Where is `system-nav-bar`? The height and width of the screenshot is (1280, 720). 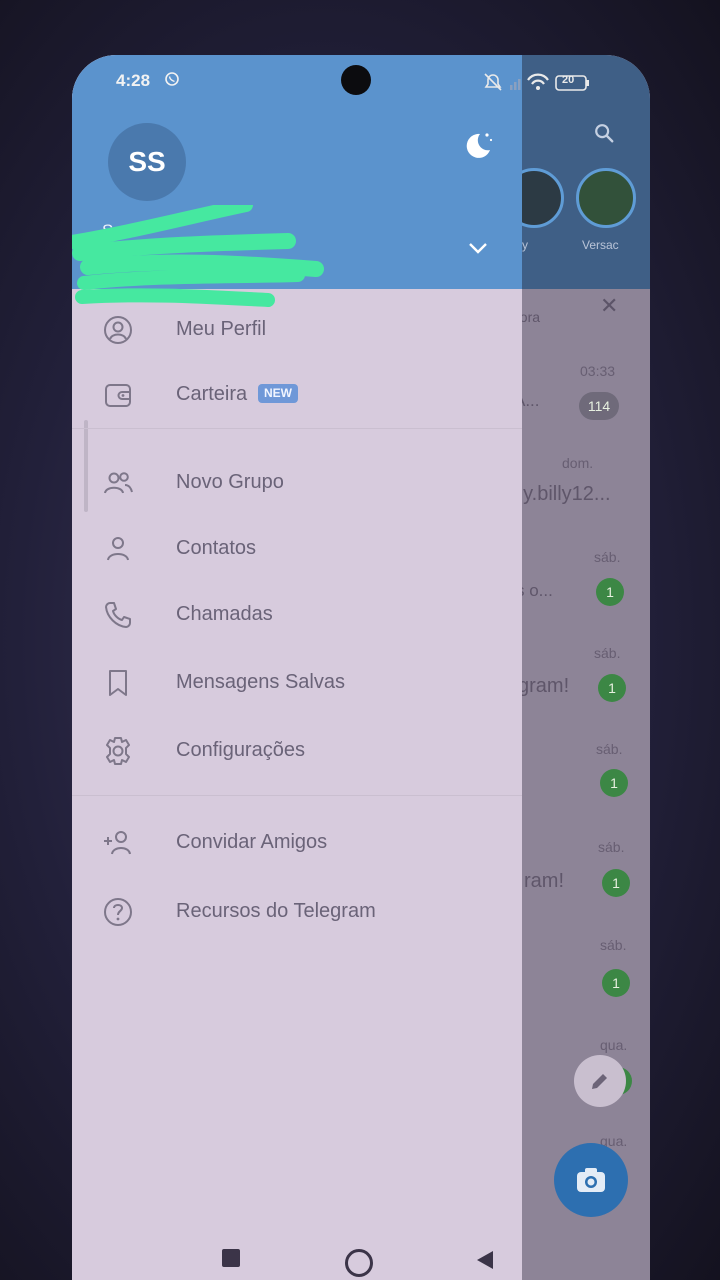
system-nav-bar is located at coordinates (361, 1261).